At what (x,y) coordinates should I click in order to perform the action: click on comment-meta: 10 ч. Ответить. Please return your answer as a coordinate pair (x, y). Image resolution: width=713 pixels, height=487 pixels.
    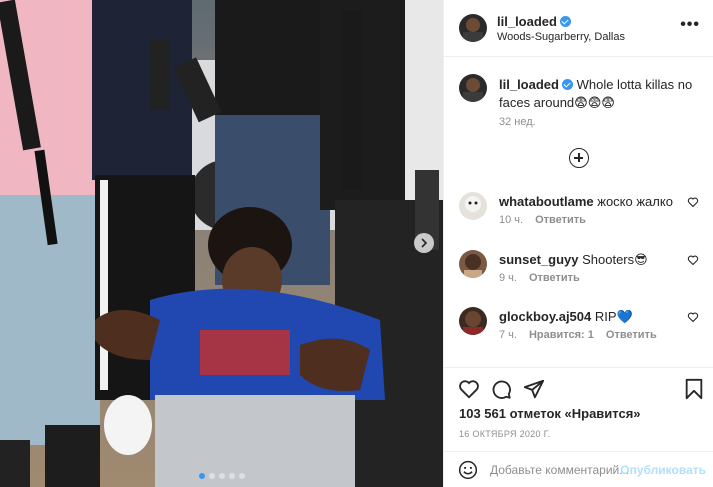
    Looking at the image, I should click on (548, 220).